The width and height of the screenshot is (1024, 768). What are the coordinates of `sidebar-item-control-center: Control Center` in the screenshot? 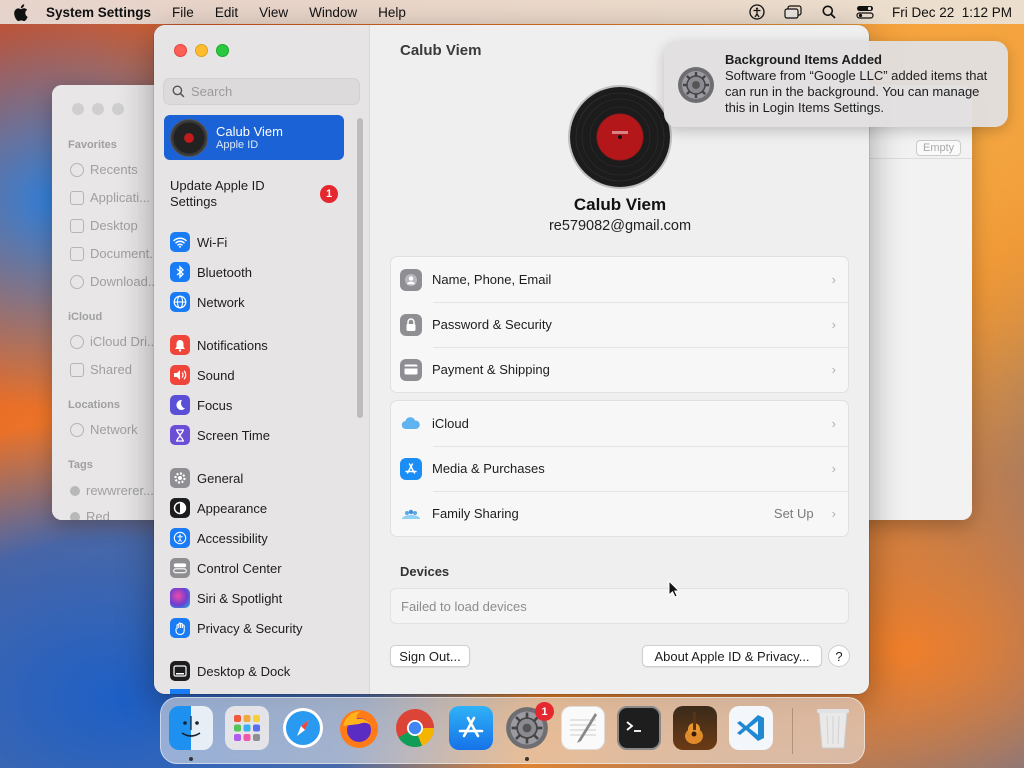 It's located at (226, 568).